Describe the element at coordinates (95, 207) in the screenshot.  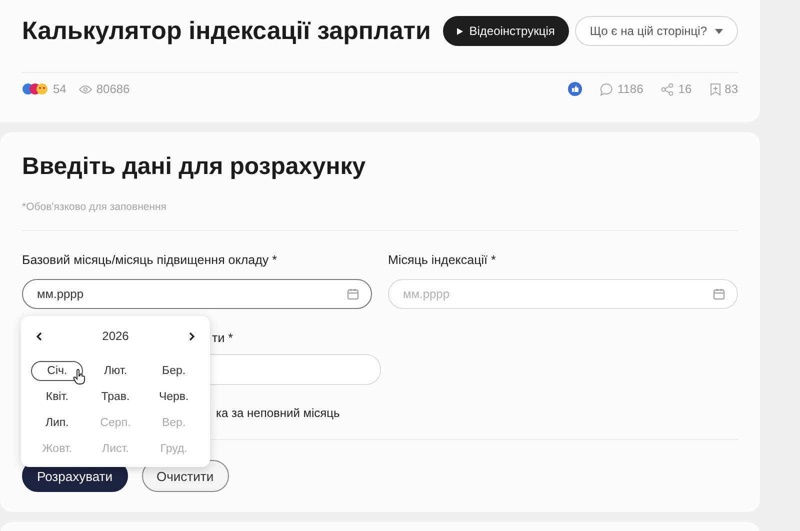
I see `required-note: *Обов'язково для заповнення` at that location.